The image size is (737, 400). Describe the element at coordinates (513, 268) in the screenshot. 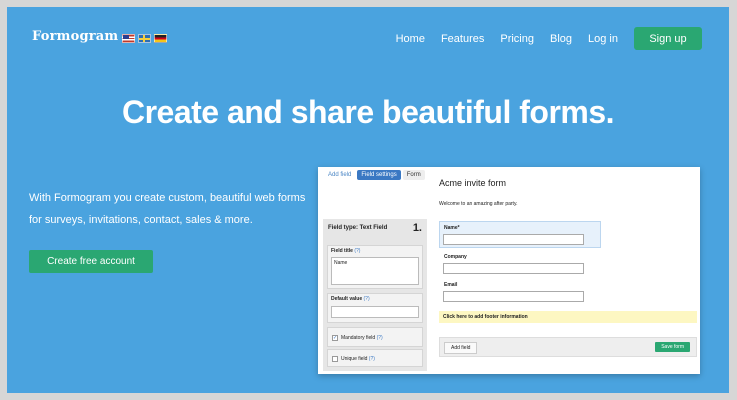

I see `company-field-input` at that location.